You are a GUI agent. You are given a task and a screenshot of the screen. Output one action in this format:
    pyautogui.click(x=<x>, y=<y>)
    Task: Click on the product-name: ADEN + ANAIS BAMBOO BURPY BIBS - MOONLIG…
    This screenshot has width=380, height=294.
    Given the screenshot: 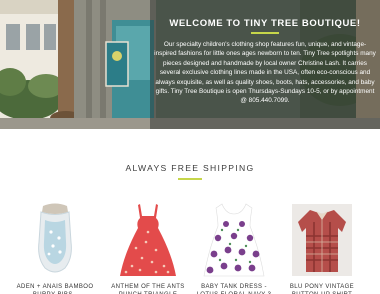 What is the action you would take?
    pyautogui.click(x=55, y=288)
    